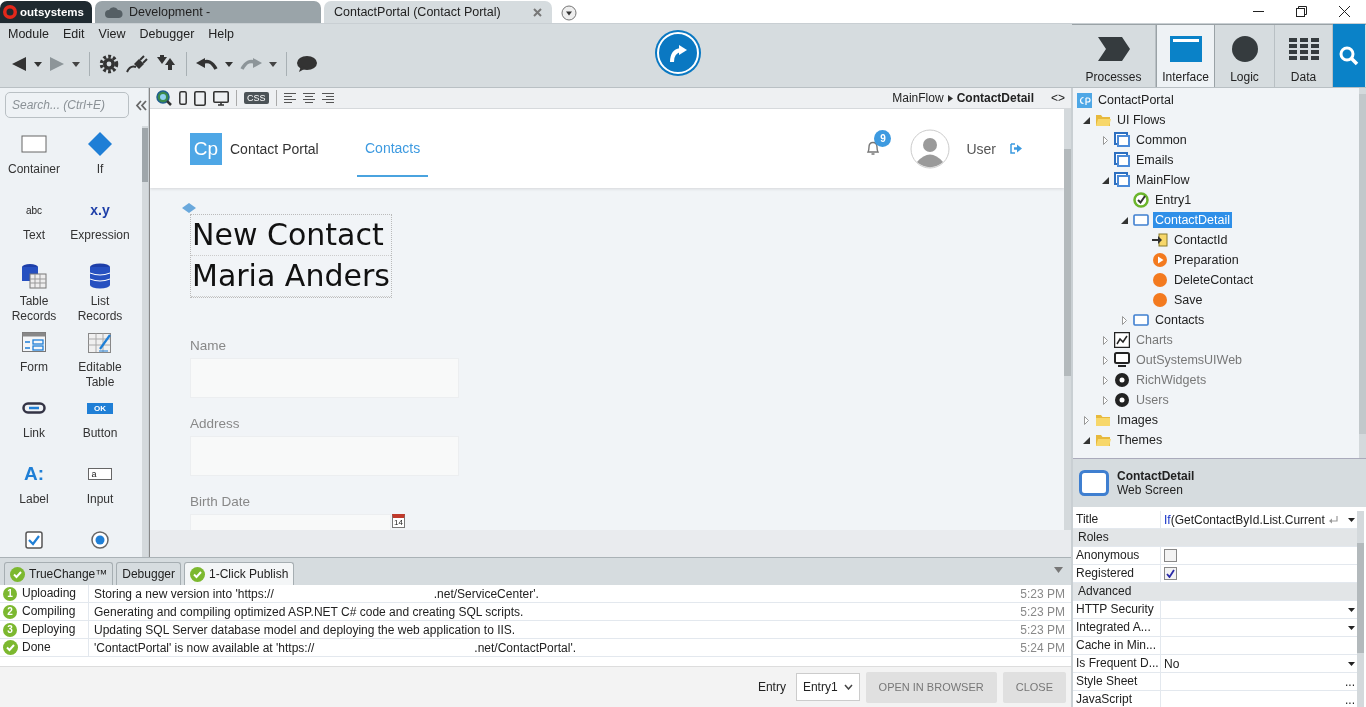 This screenshot has height=707, width=1366. What do you see at coordinates (1163, 180) in the screenshot?
I see `tree-item: MainFlow` at bounding box center [1163, 180].